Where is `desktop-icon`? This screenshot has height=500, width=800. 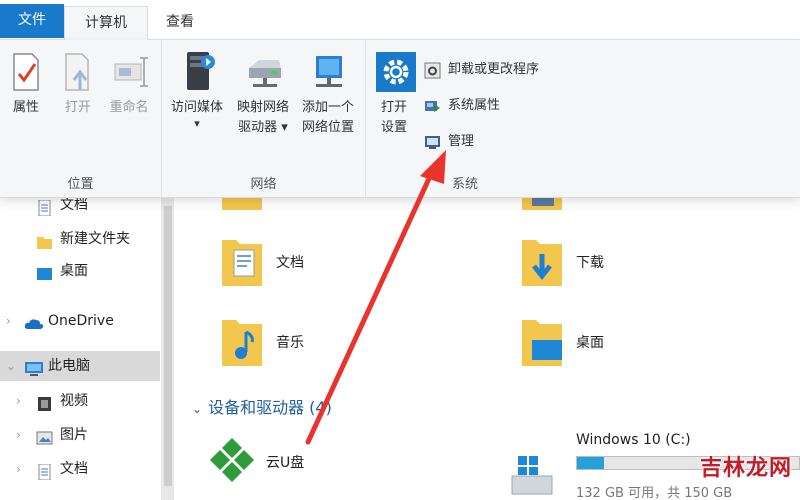 desktop-icon is located at coordinates (44, 271).